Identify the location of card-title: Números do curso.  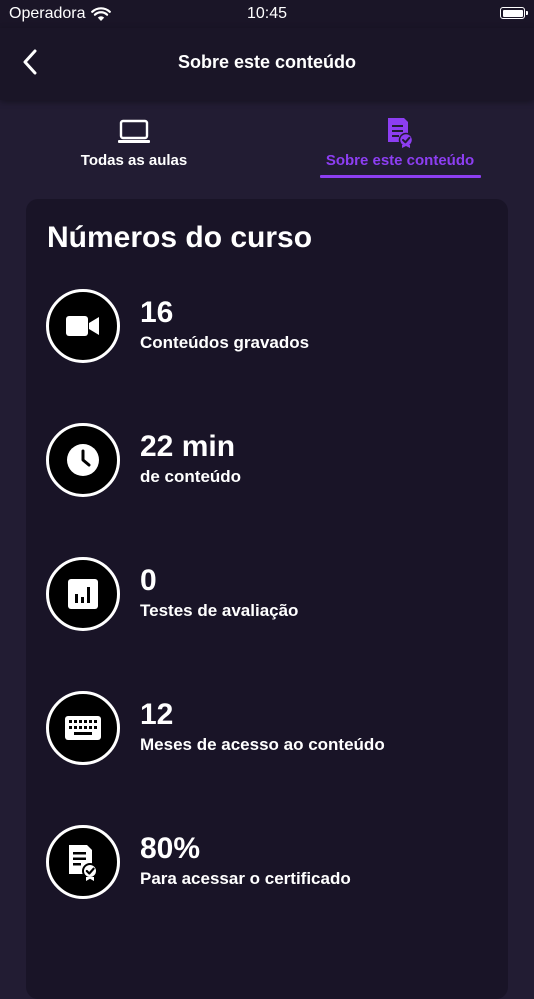
(180, 237).